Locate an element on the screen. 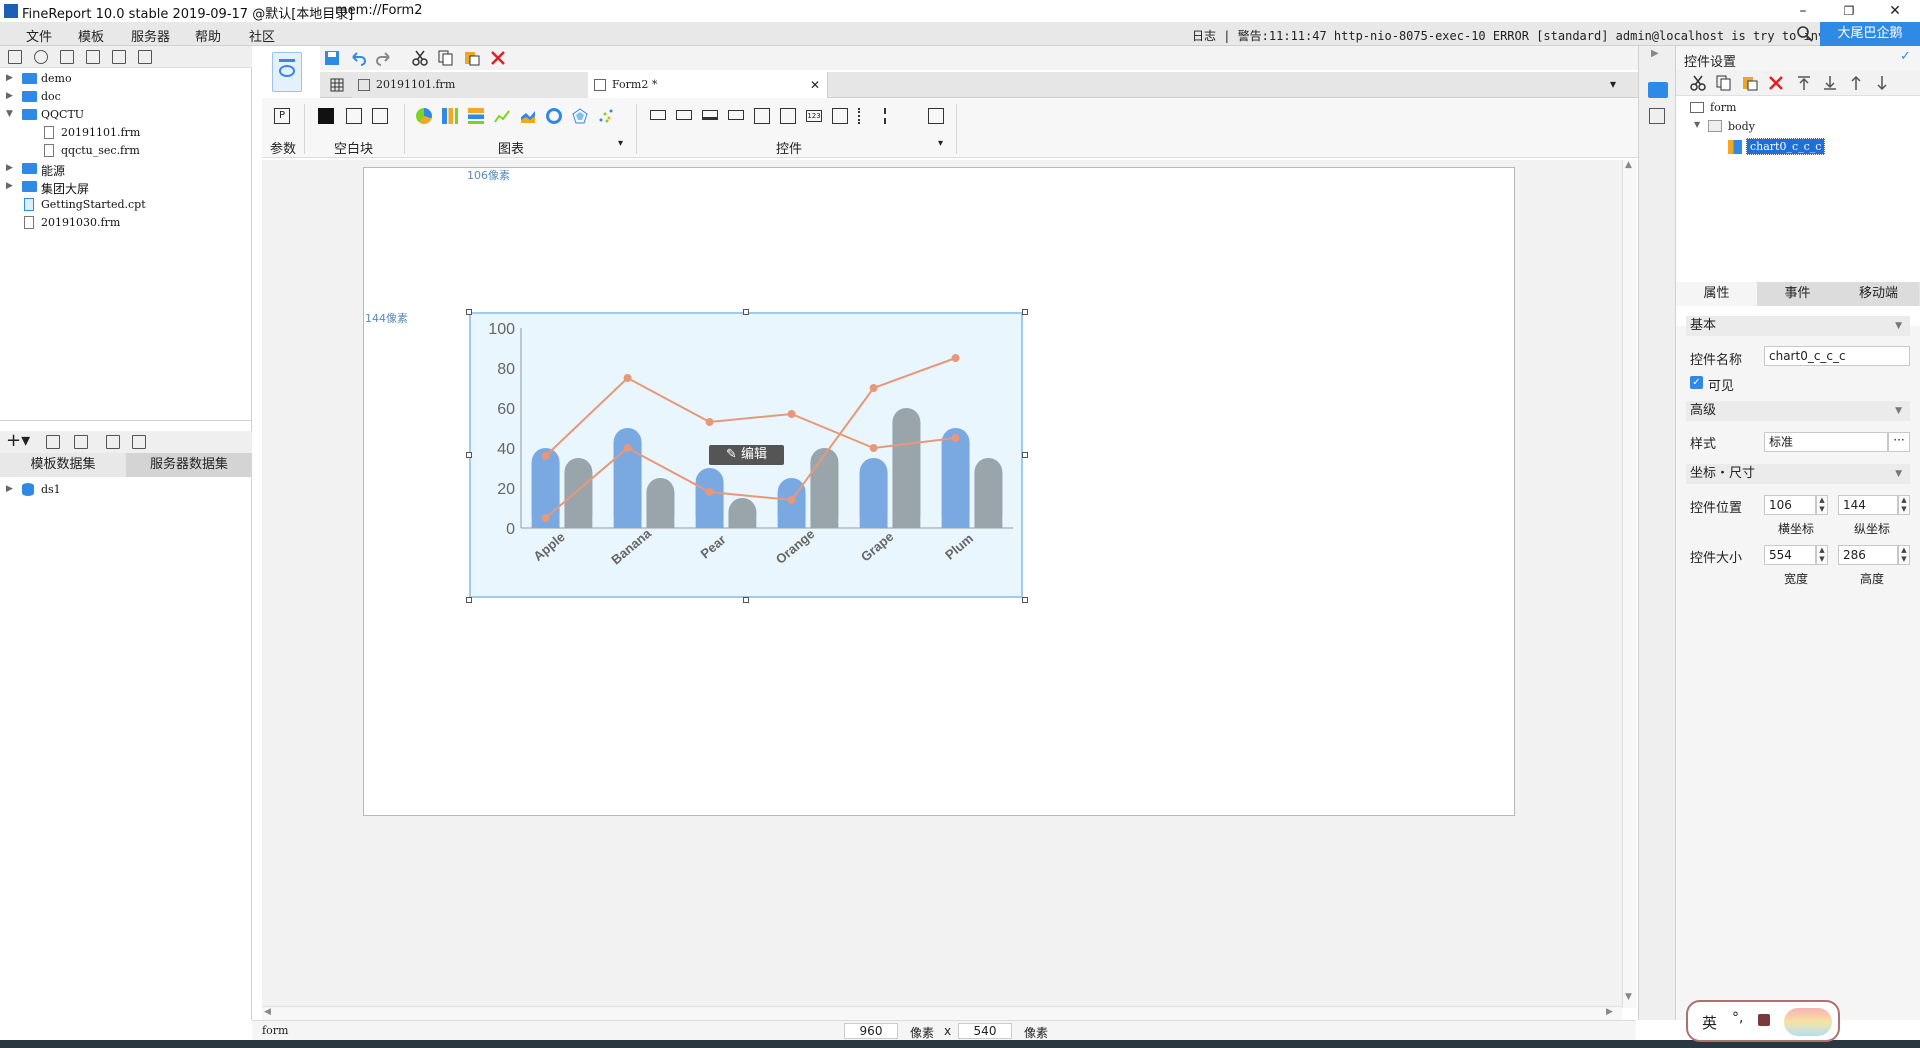  checkbox-group-icon is located at coordinates (892, 116).